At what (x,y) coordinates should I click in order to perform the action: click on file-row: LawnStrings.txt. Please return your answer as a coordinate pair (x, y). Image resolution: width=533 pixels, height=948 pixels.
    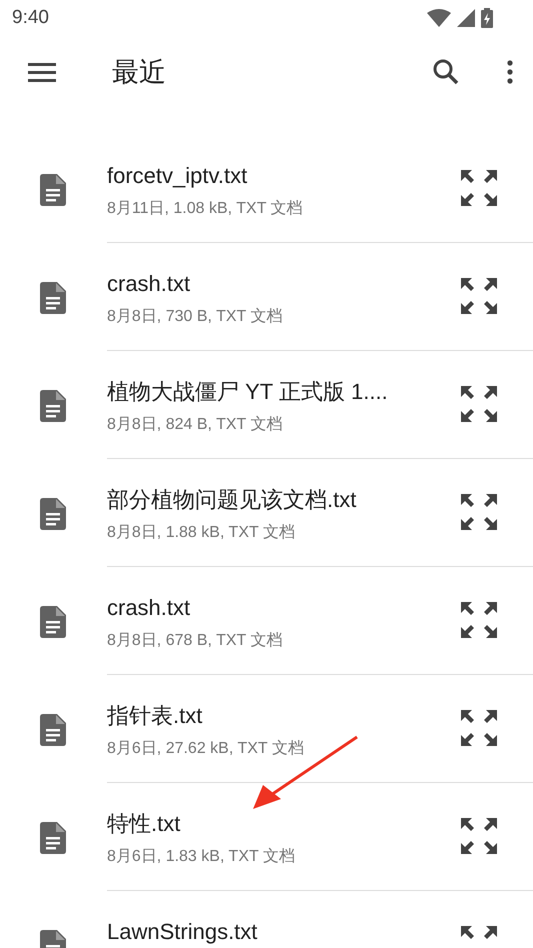
    Looking at the image, I should click on (266, 919).